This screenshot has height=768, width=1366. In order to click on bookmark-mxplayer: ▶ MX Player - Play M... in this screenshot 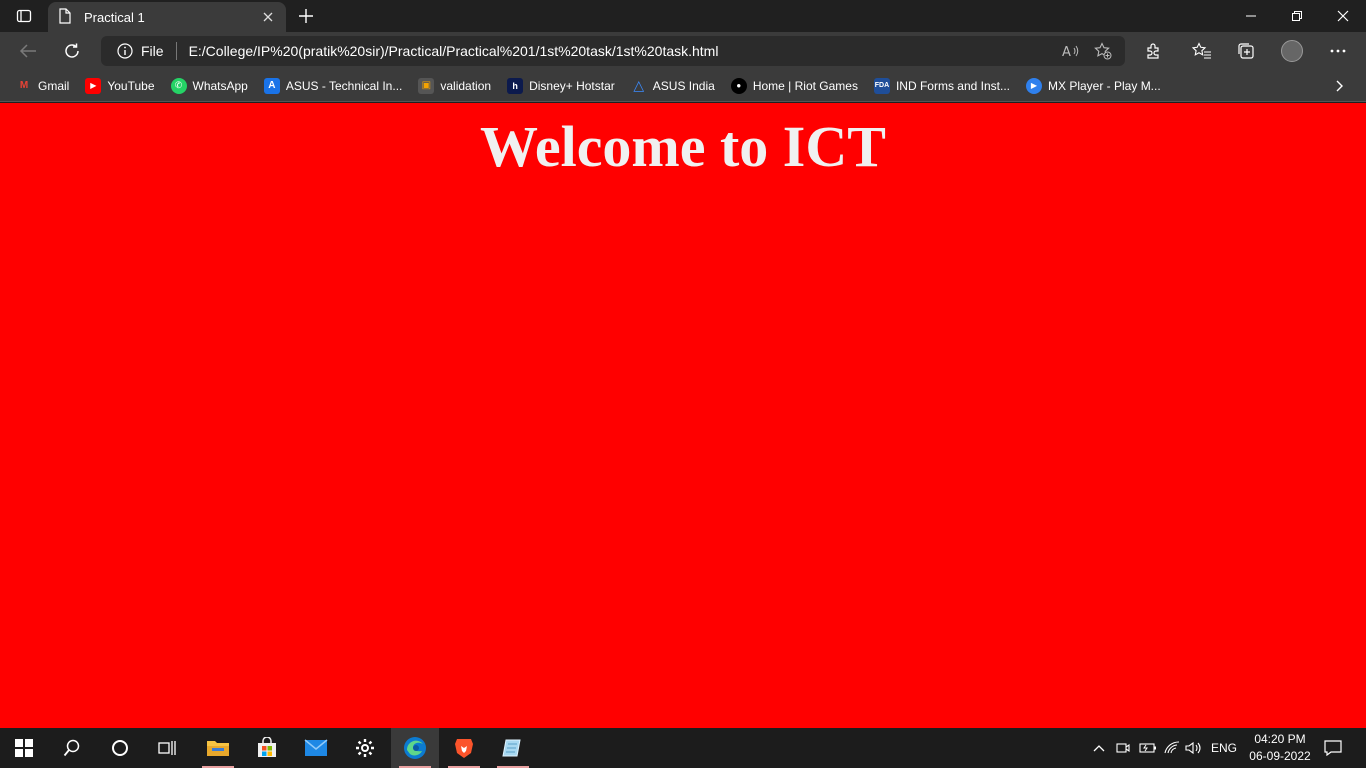, I will do `click(1093, 86)`.